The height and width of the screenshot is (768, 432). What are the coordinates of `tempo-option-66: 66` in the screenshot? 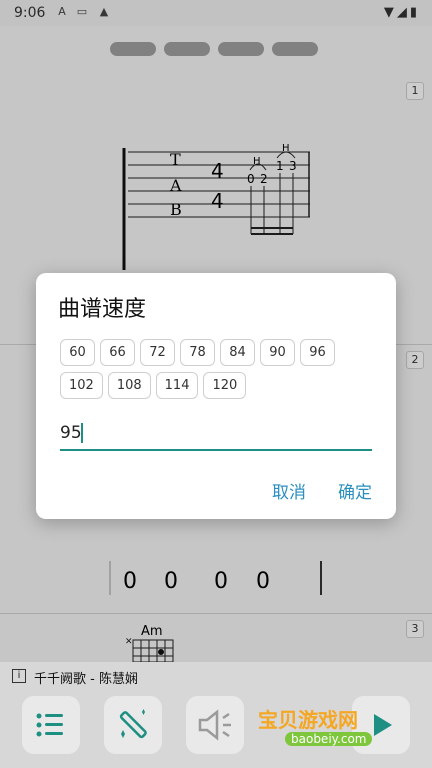 It's located at (117, 352).